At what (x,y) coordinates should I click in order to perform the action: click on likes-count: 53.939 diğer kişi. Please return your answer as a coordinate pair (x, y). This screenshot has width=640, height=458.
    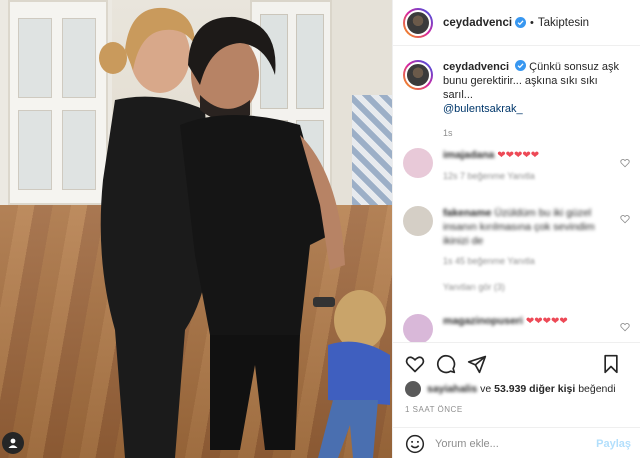
    Looking at the image, I should click on (534, 389).